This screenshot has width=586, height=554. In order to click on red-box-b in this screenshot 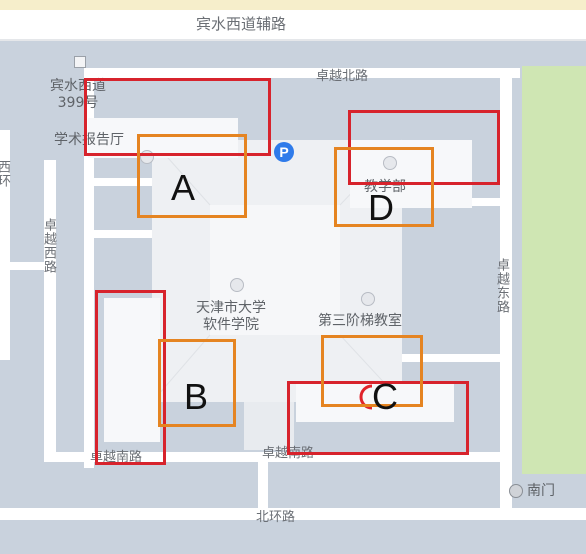, I will do `click(130, 377)`.